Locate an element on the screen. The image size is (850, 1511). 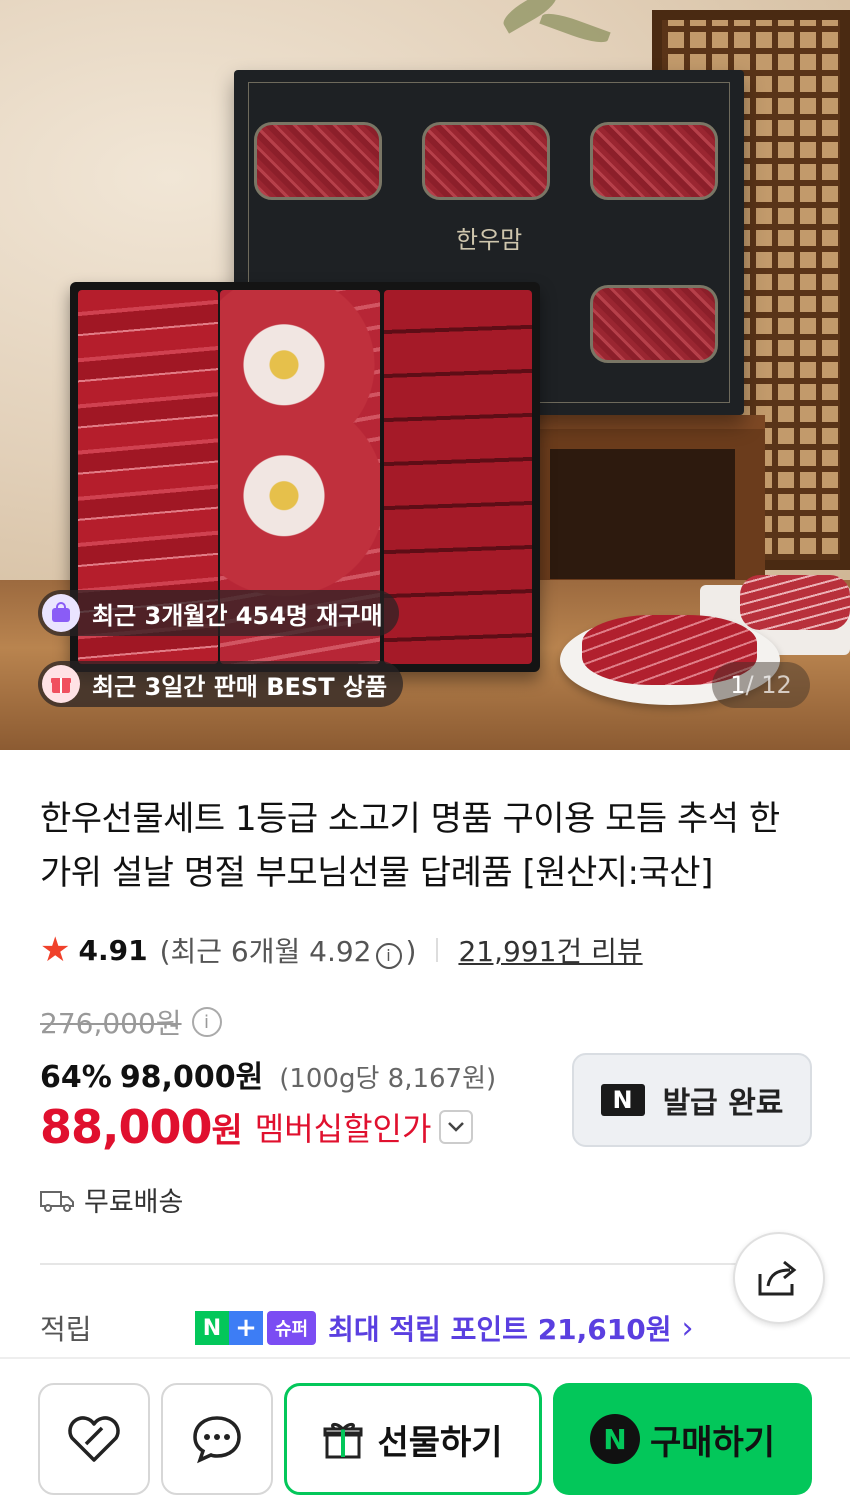
shipping-info: 무료배송 is located at coordinates (111, 1199).